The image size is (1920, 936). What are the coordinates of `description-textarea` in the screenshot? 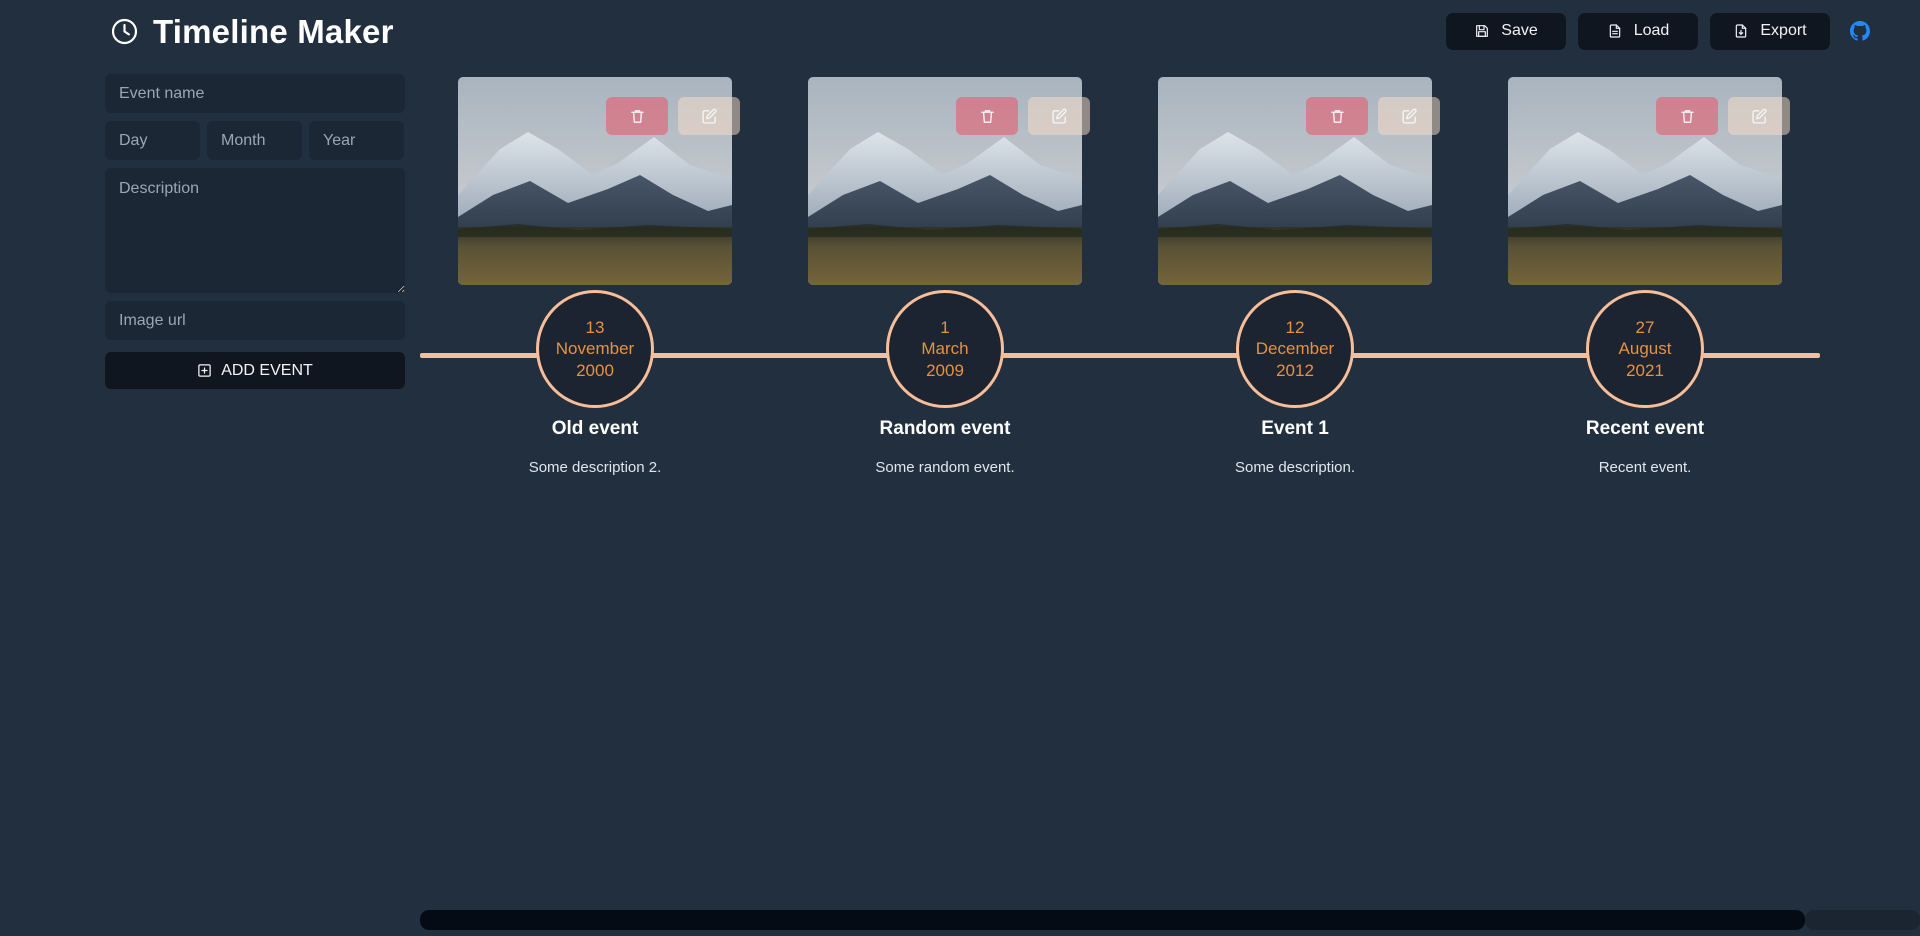 It's located at (255, 230).